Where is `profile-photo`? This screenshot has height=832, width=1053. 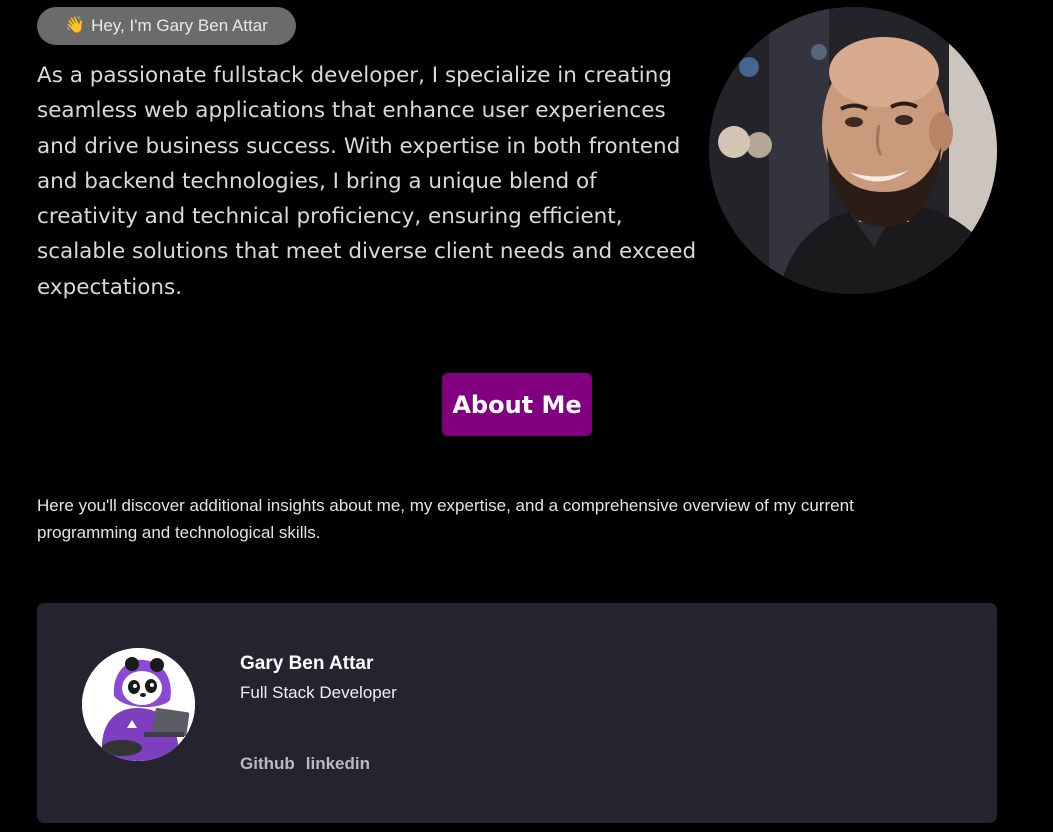
profile-photo is located at coordinates (853, 150).